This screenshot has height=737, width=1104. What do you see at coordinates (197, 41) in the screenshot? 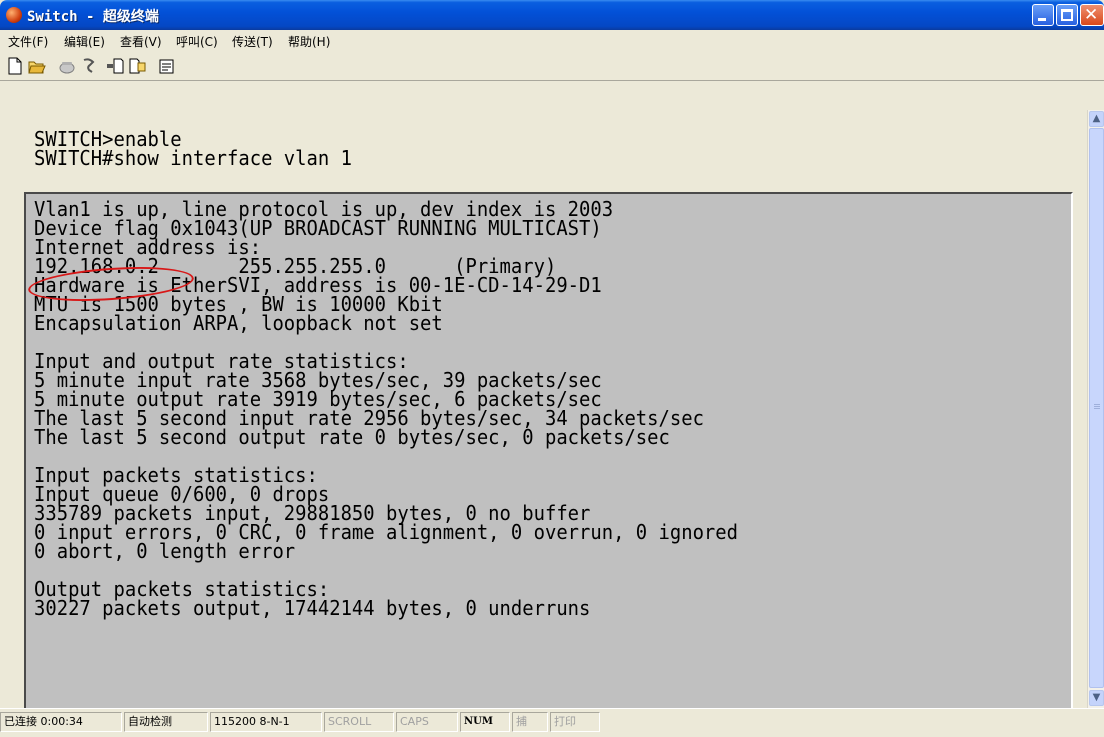
I see `menu-call: 呼叫(C)` at bounding box center [197, 41].